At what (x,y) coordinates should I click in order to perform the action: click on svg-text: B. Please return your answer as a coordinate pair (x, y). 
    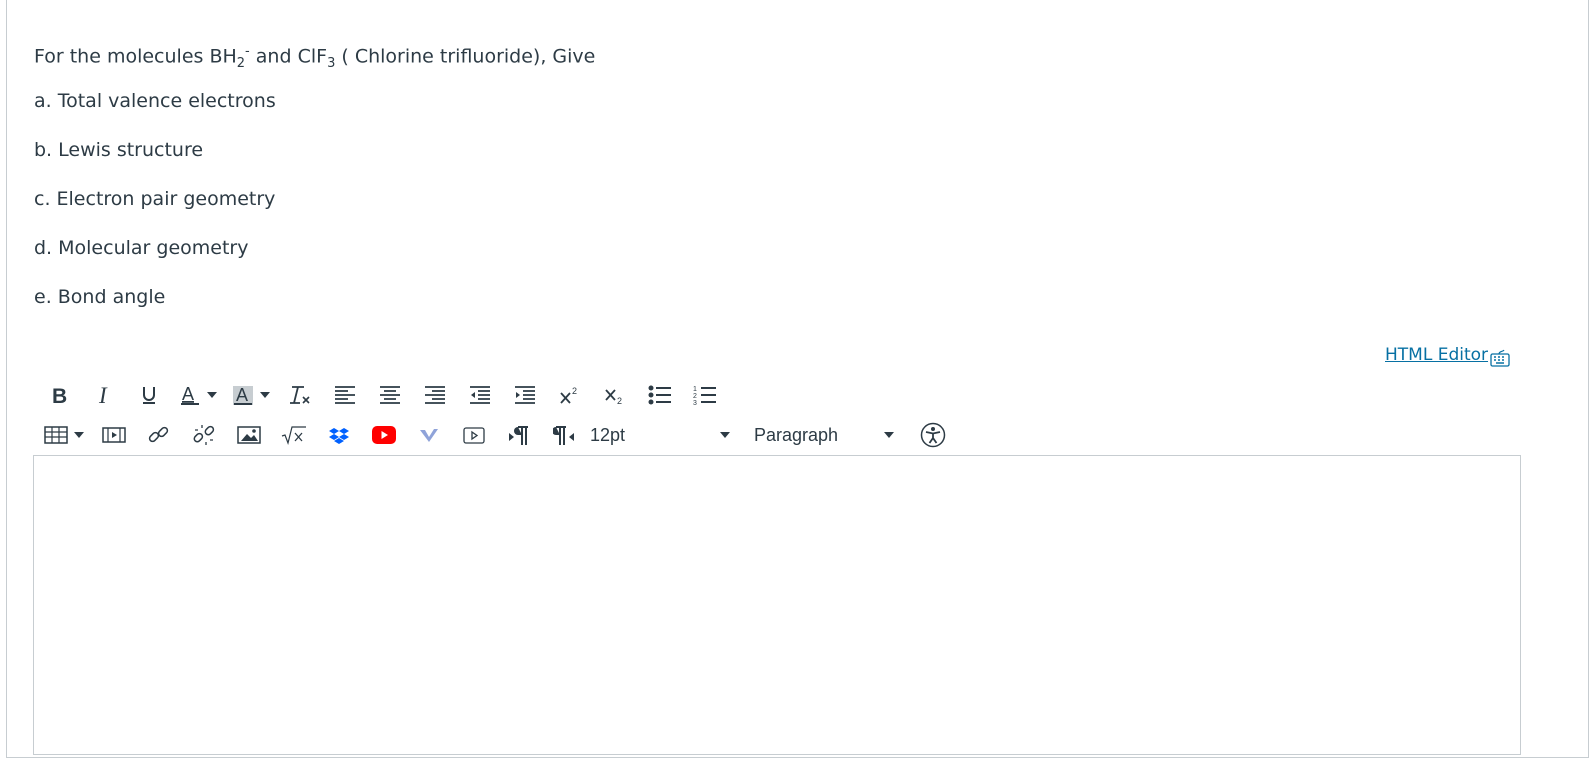
    Looking at the image, I should click on (59, 395).